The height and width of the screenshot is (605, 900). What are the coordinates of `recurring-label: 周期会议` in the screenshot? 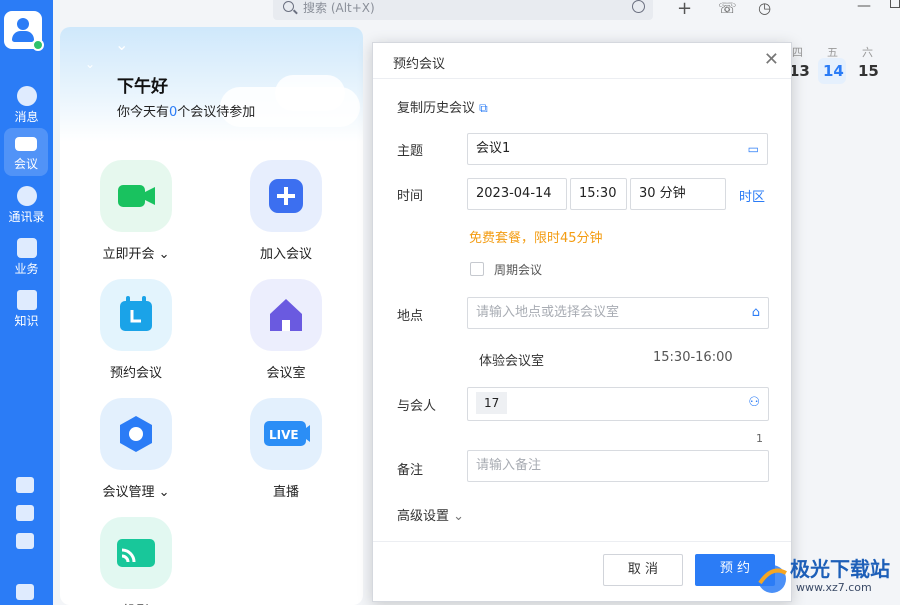 It's located at (518, 270).